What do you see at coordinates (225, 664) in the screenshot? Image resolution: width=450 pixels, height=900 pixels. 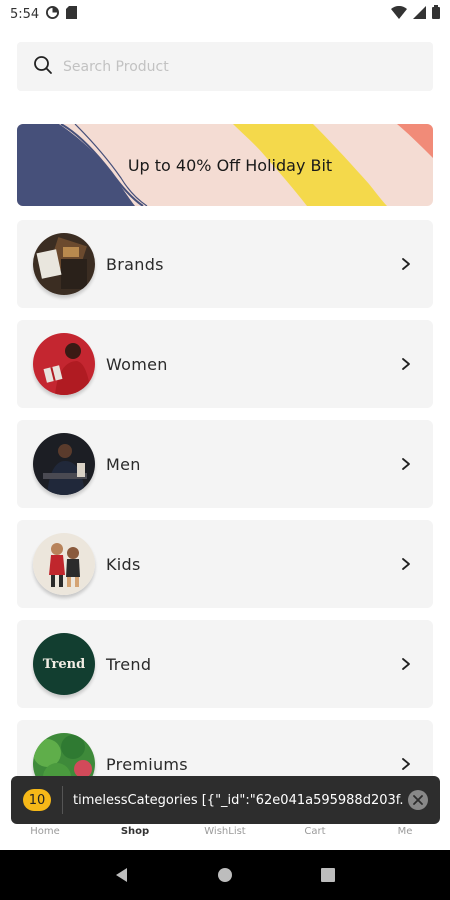 I see `category-item-trend: Trend Trend` at bounding box center [225, 664].